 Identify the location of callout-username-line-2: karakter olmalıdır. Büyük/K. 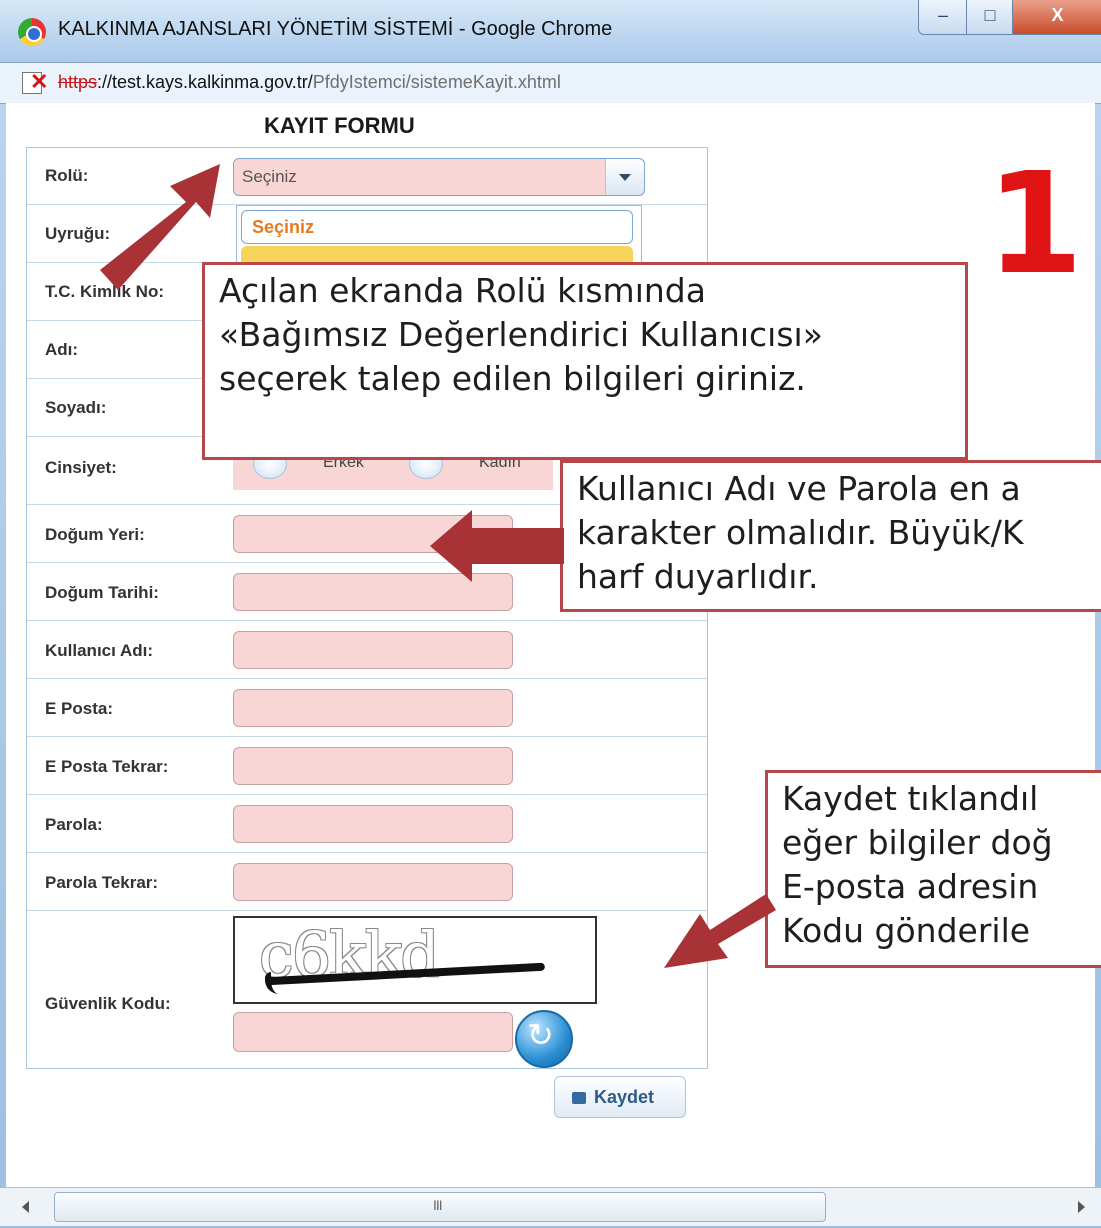
(800, 532).